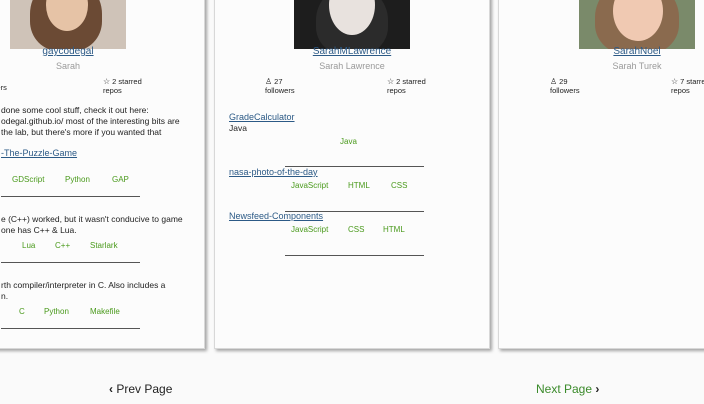 The width and height of the screenshot is (704, 404). What do you see at coordinates (637, 66) in the screenshot?
I see `full-name: Sarah Turek` at bounding box center [637, 66].